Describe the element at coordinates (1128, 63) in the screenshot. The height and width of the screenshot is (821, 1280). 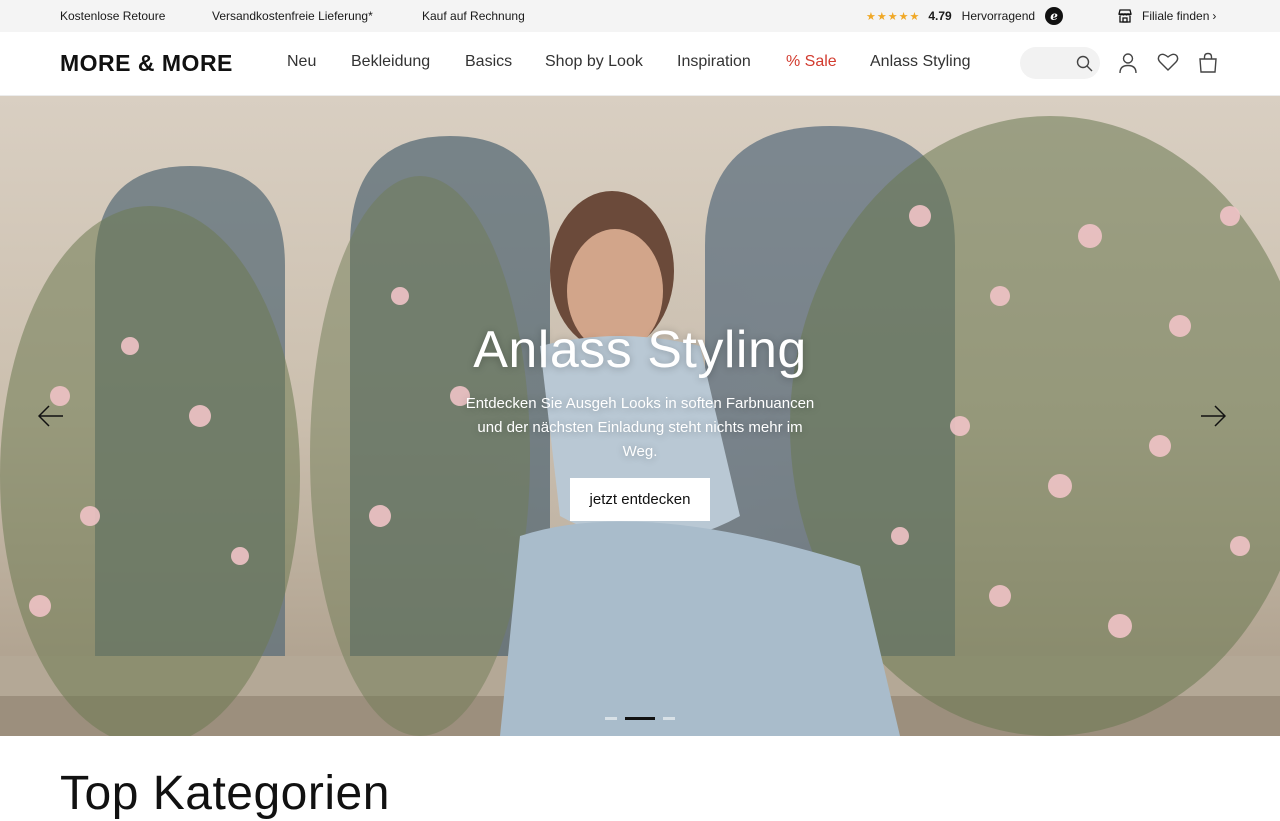
I see `account-icon` at that location.